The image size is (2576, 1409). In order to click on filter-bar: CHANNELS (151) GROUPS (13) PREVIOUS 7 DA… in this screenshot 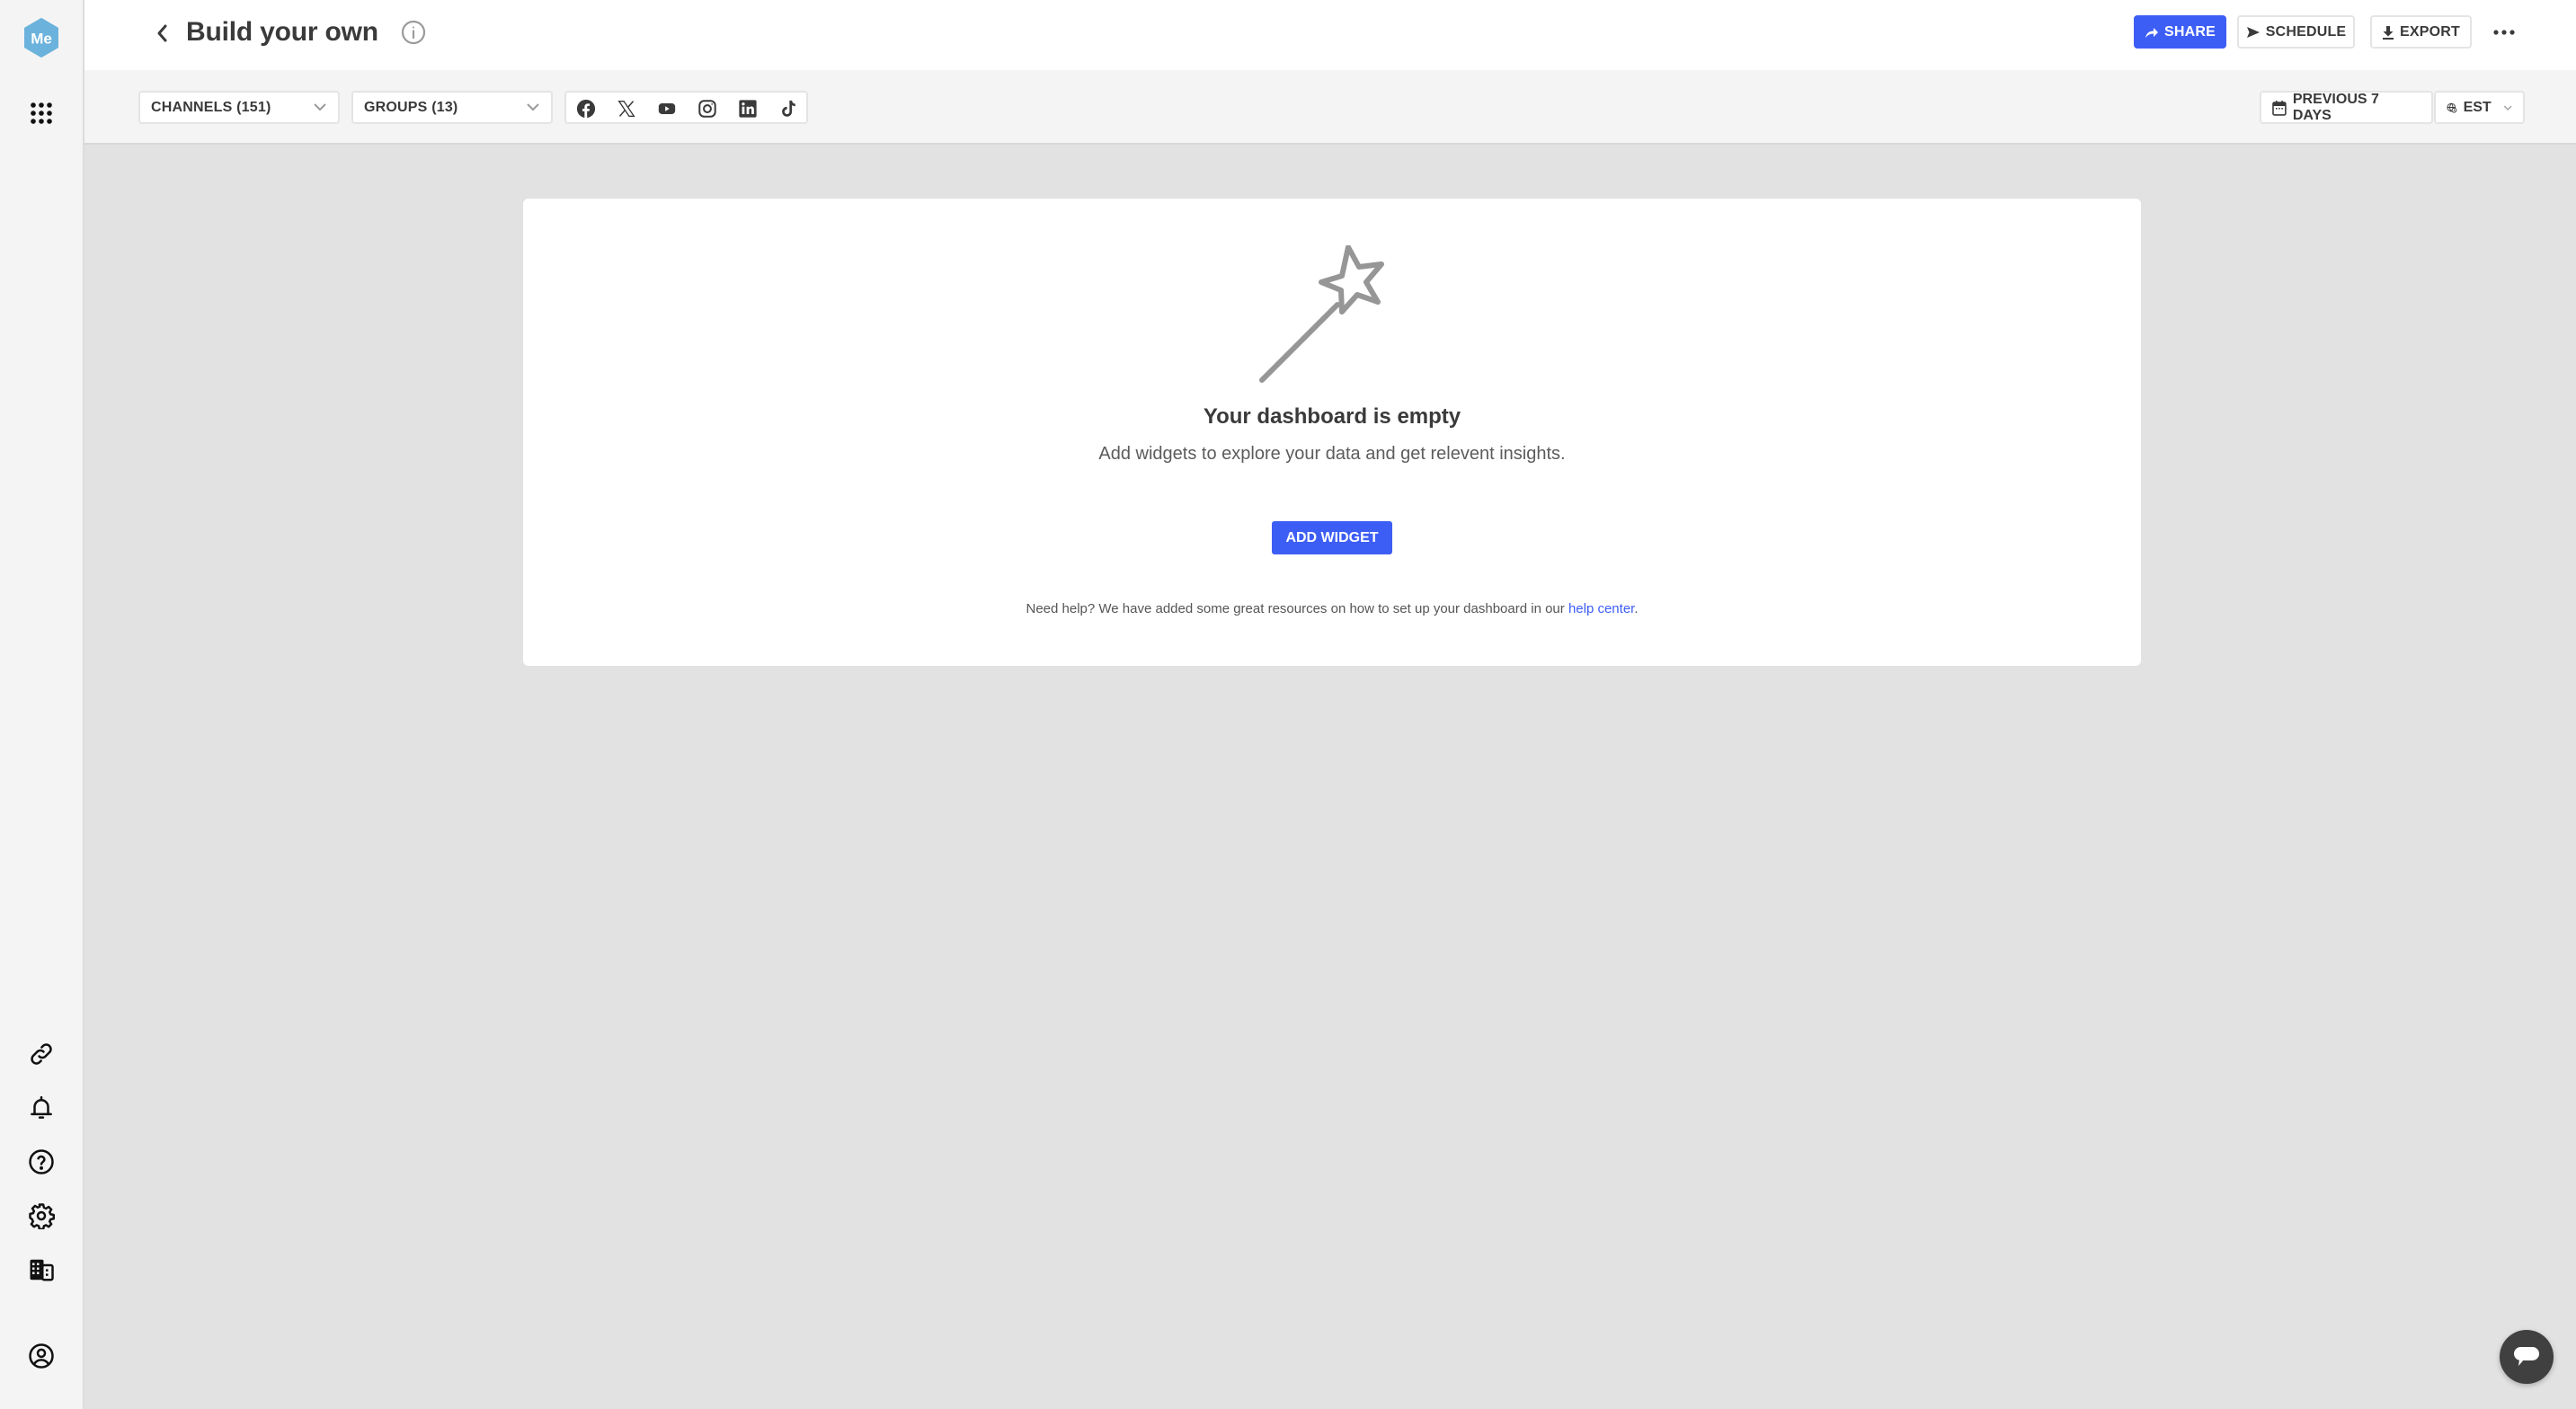, I will do `click(1330, 107)`.